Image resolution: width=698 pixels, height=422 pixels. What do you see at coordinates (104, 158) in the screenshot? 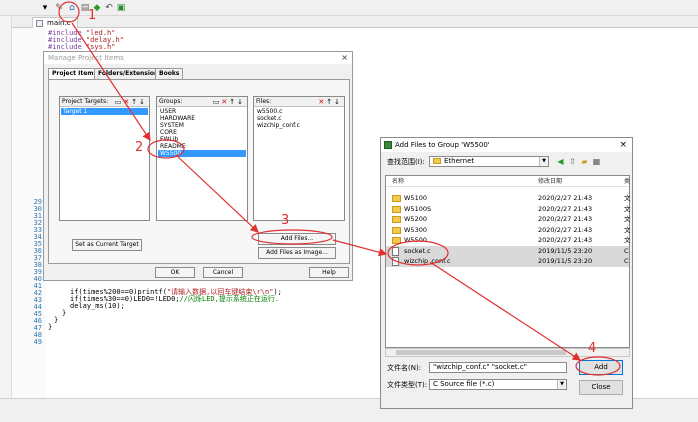
I see `project-targets-list: Project Targets: ▭✕↑↓ Target 1` at bounding box center [104, 158].